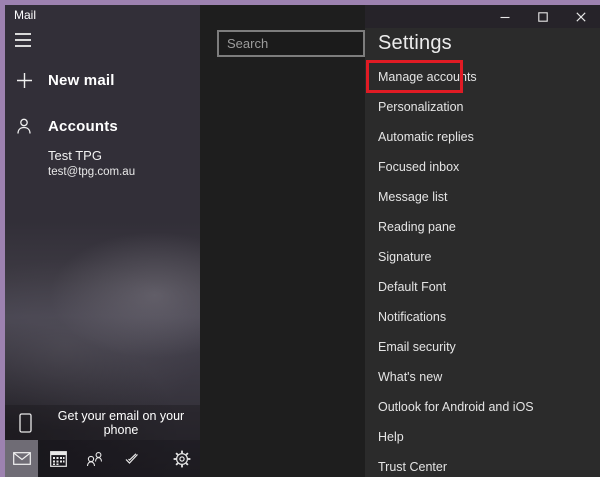 The image size is (600, 477). Describe the element at coordinates (25, 15) in the screenshot. I see `app-title: Mail` at that location.